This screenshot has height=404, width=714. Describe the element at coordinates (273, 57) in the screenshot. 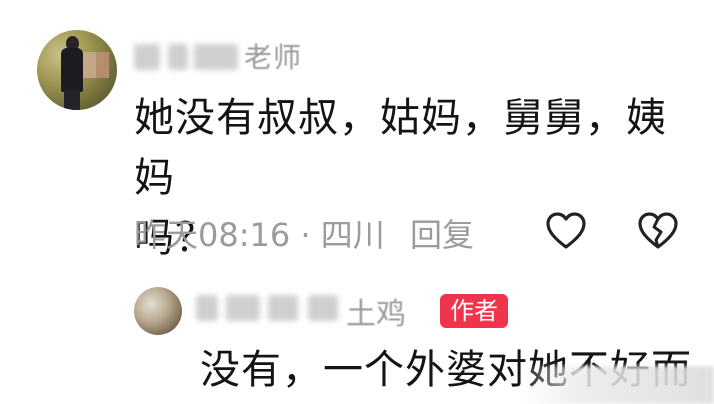

I see `username-visible-text: 老师` at that location.